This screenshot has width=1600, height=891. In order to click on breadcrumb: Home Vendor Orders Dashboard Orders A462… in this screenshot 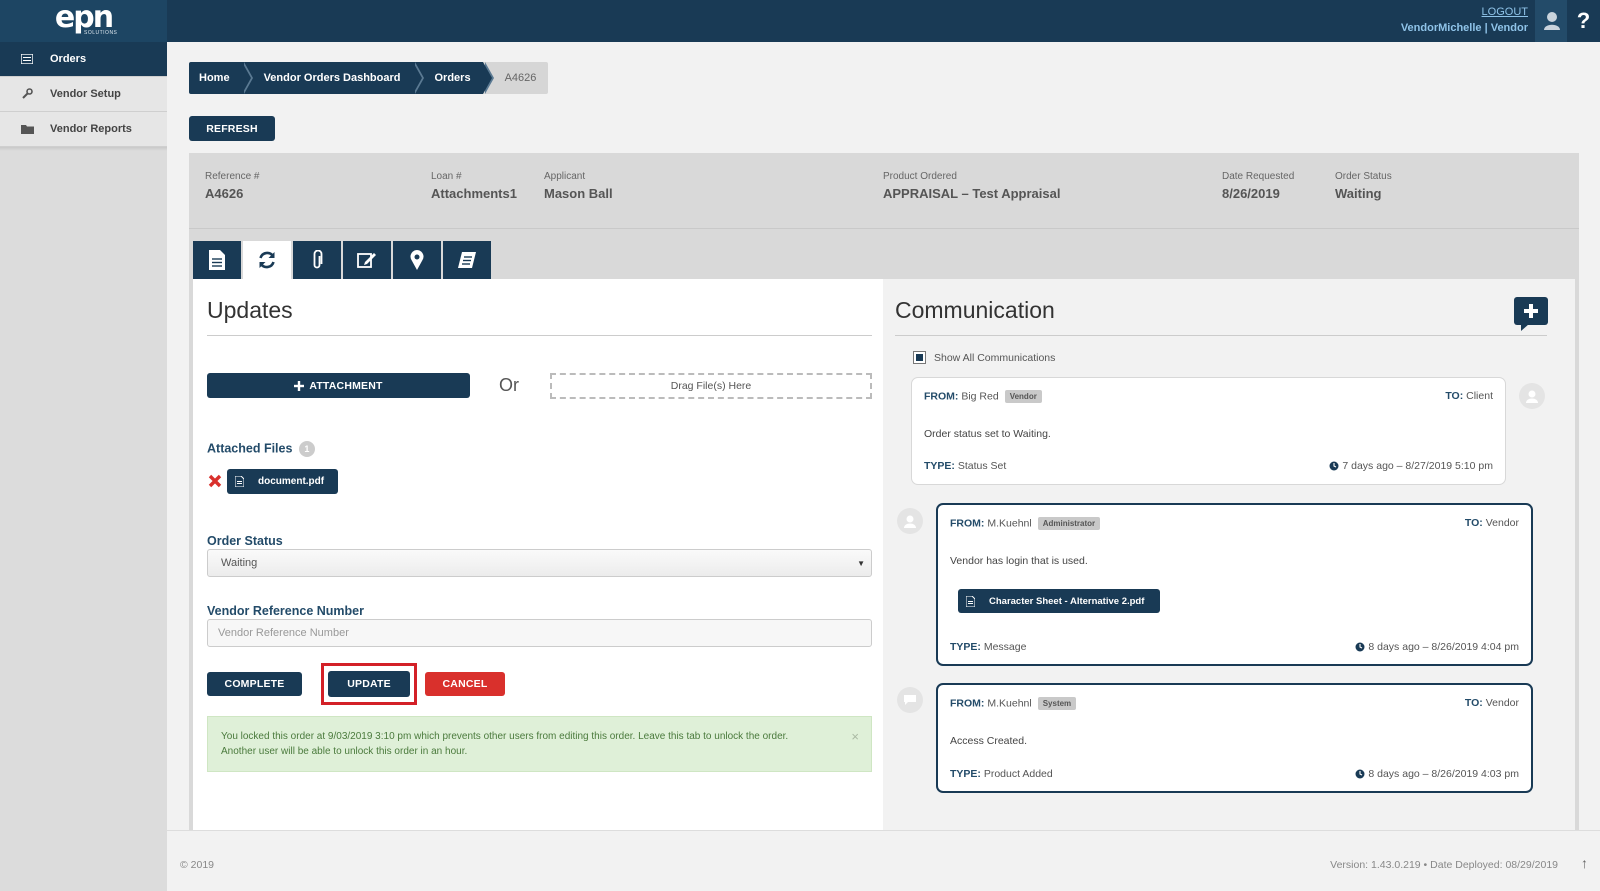, I will do `click(369, 78)`.